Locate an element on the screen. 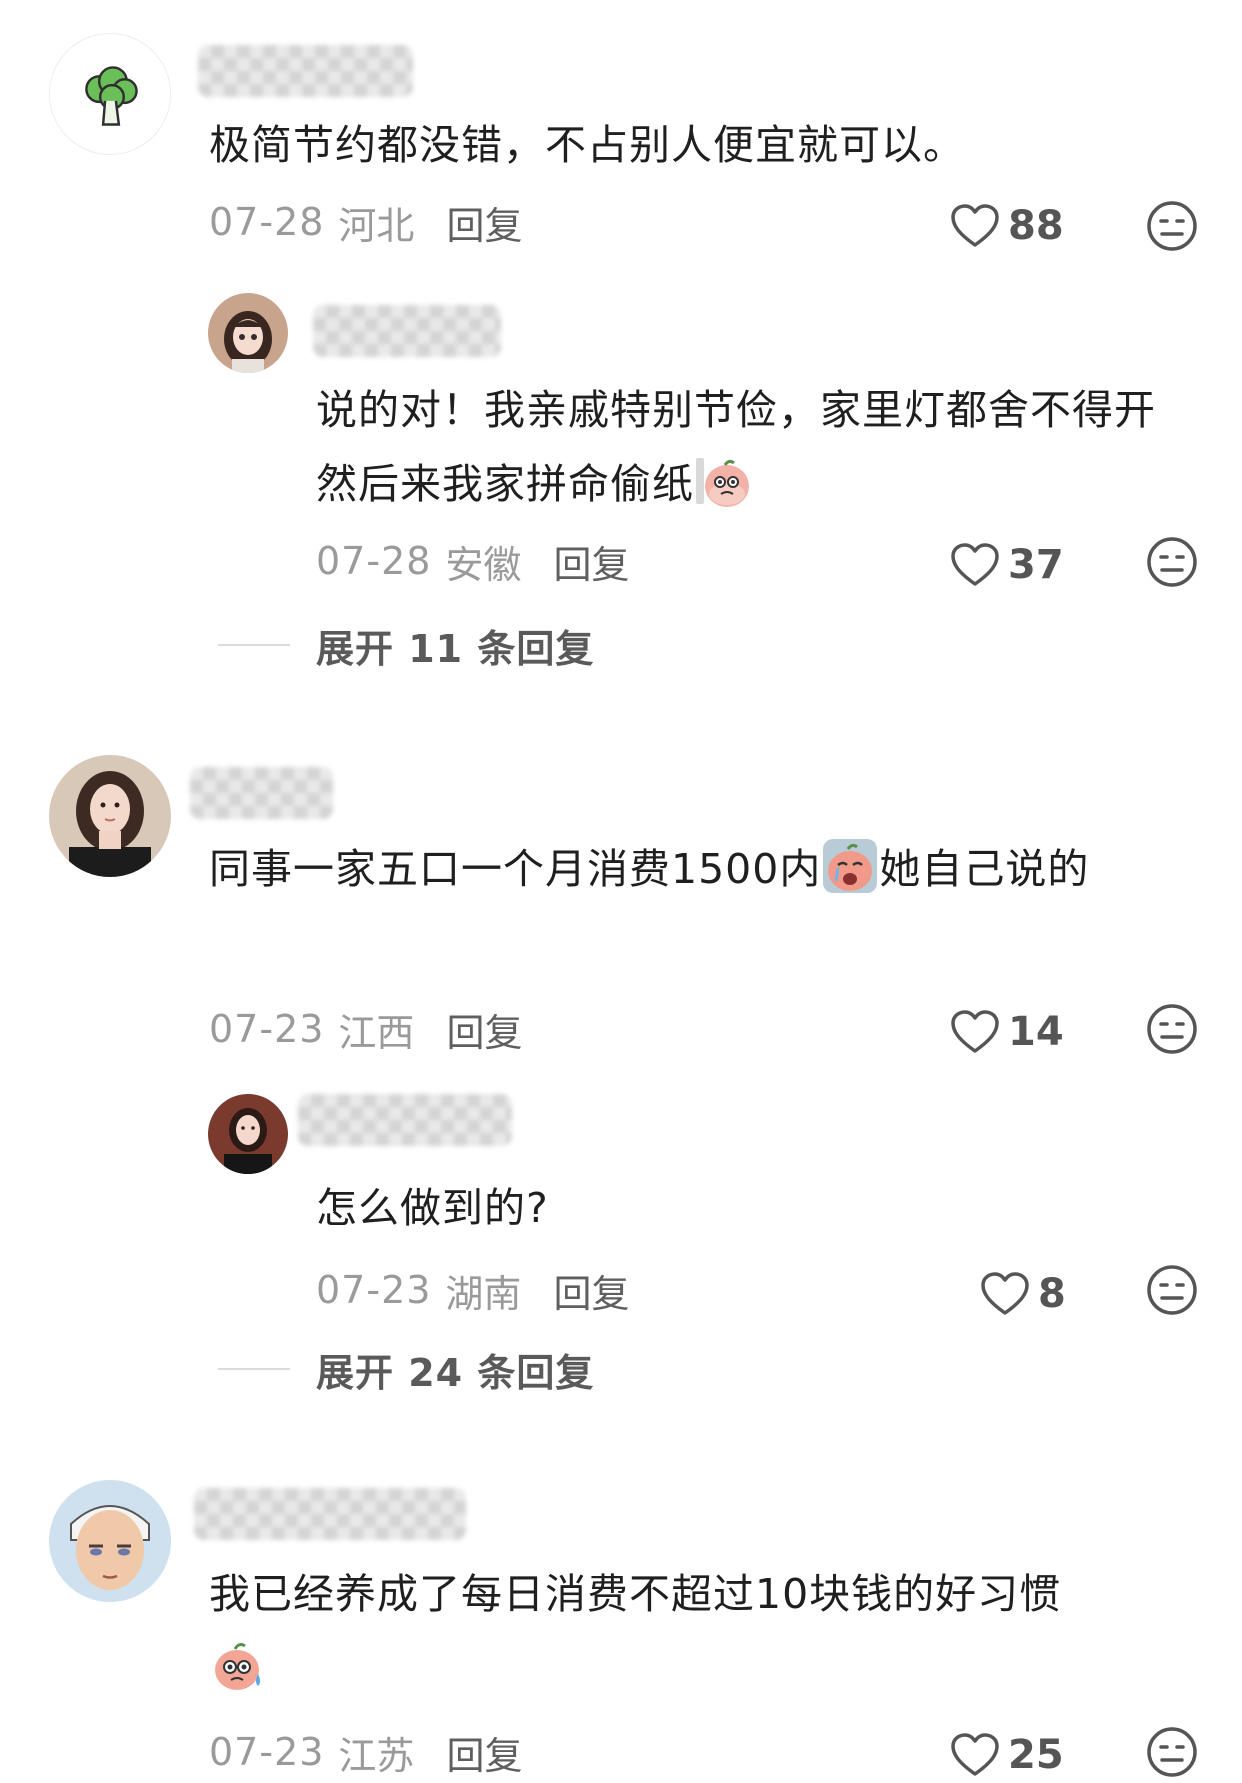 The image size is (1242, 1783). like-button: 88 is located at coordinates (1007, 226).